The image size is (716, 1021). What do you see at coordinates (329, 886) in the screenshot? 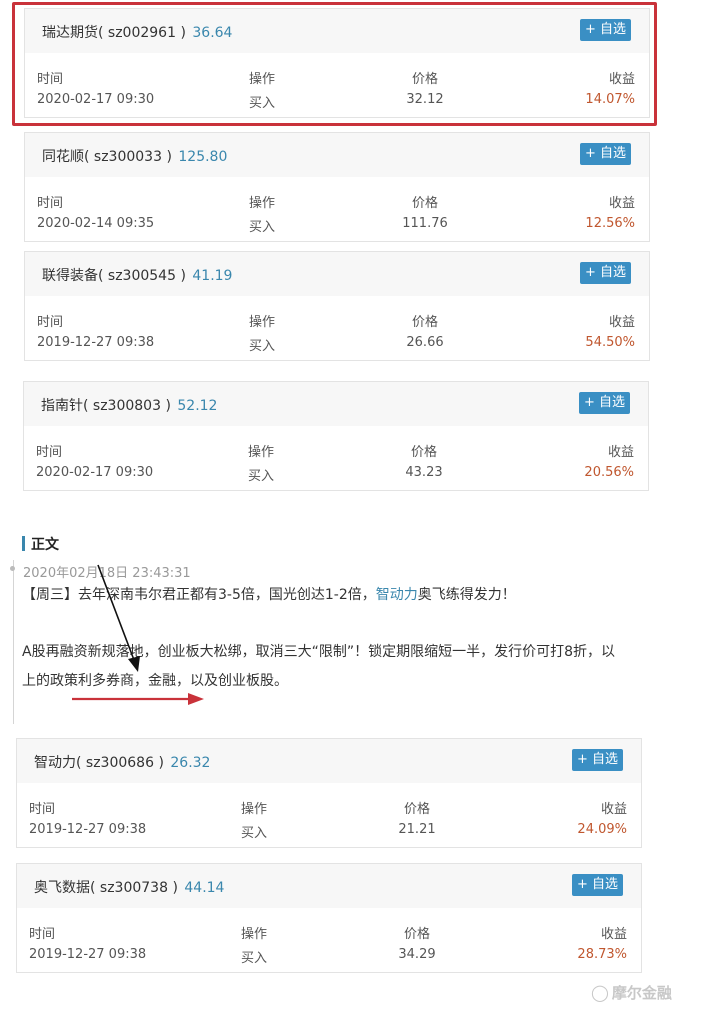
I see `stock-card-header: 奥飞数据( sz300738 ) 44.14 + 自选` at bounding box center [329, 886].